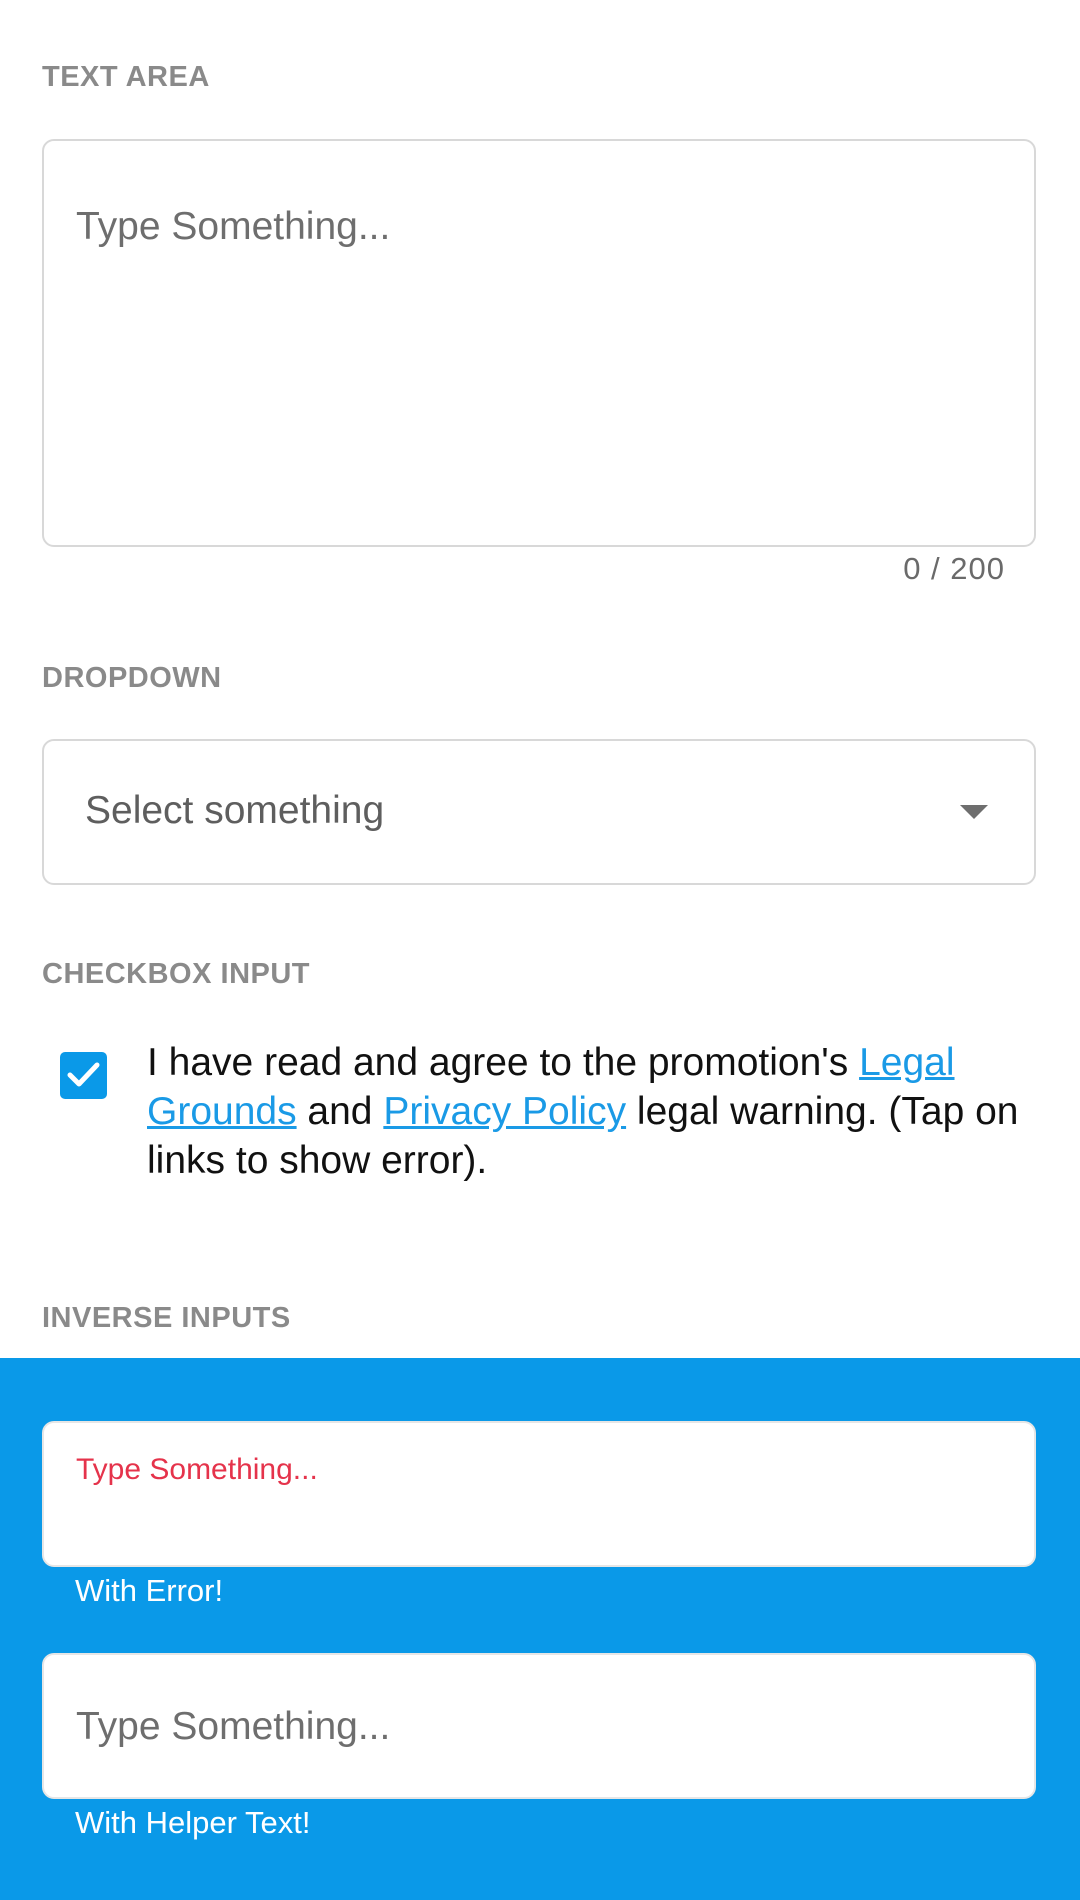 Image resolution: width=1080 pixels, height=1900 pixels. I want to click on error-helper-text: With Error!, so click(149, 1590).